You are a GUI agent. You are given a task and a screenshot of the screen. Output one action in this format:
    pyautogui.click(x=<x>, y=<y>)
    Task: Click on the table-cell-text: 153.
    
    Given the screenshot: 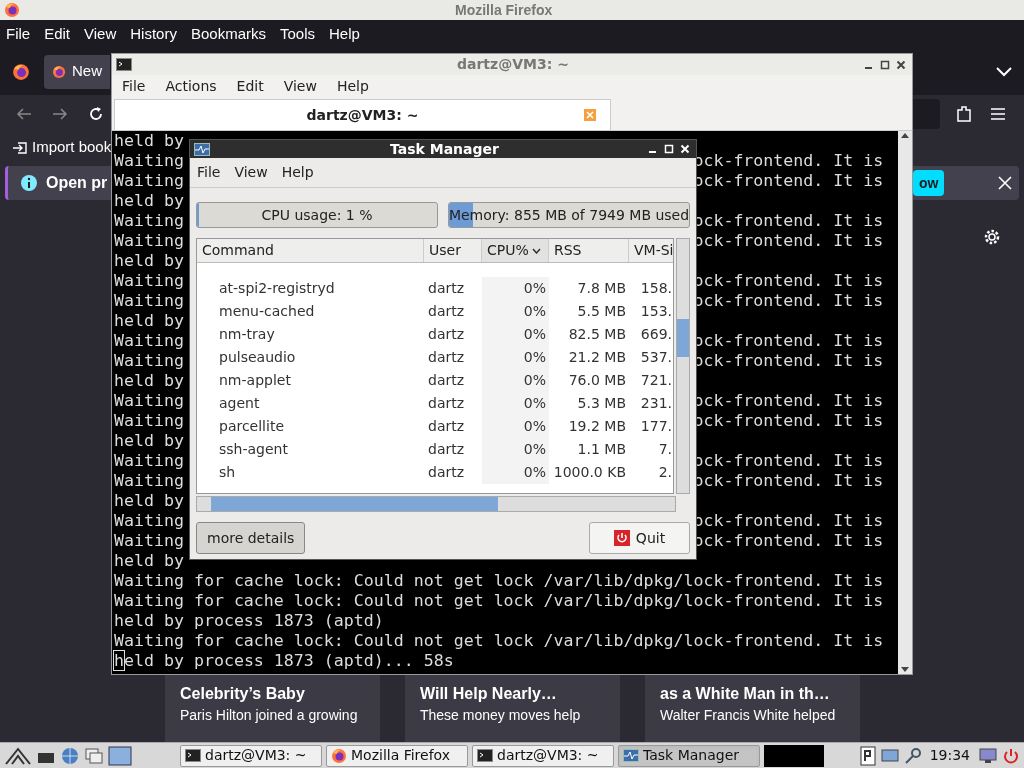 What is the action you would take?
    pyautogui.click(x=656, y=311)
    